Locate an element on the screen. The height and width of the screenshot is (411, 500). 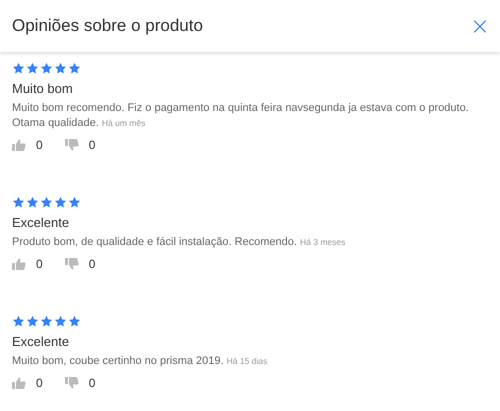
review-text: Muito bom recomendo. Fiz o pagamento na quinta feira navsegunda ja estava com o produto. Otama qualidade. Há um mês is located at coordinates (241, 116).